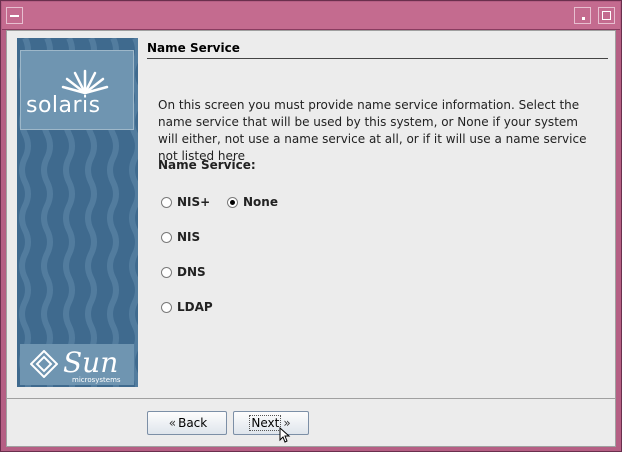  Describe the element at coordinates (193, 48) in the screenshot. I see `page-title: Name Service` at that location.